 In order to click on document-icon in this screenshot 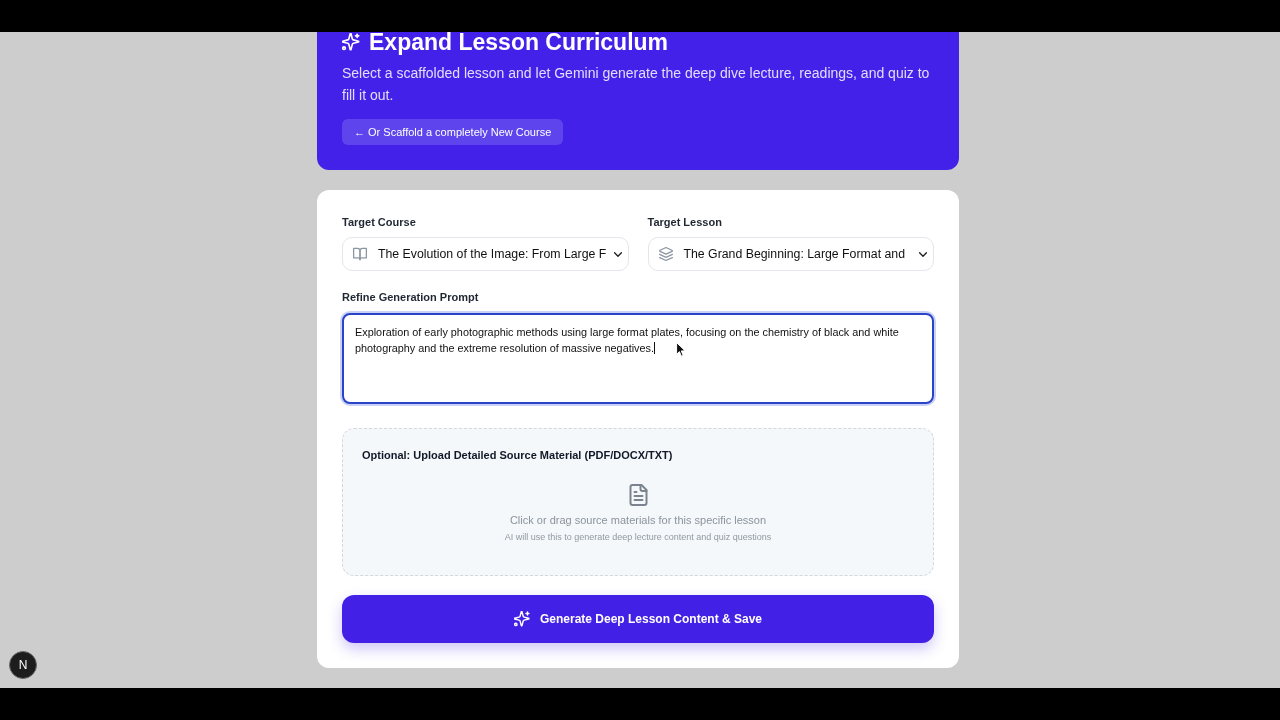, I will do `click(638, 495)`.